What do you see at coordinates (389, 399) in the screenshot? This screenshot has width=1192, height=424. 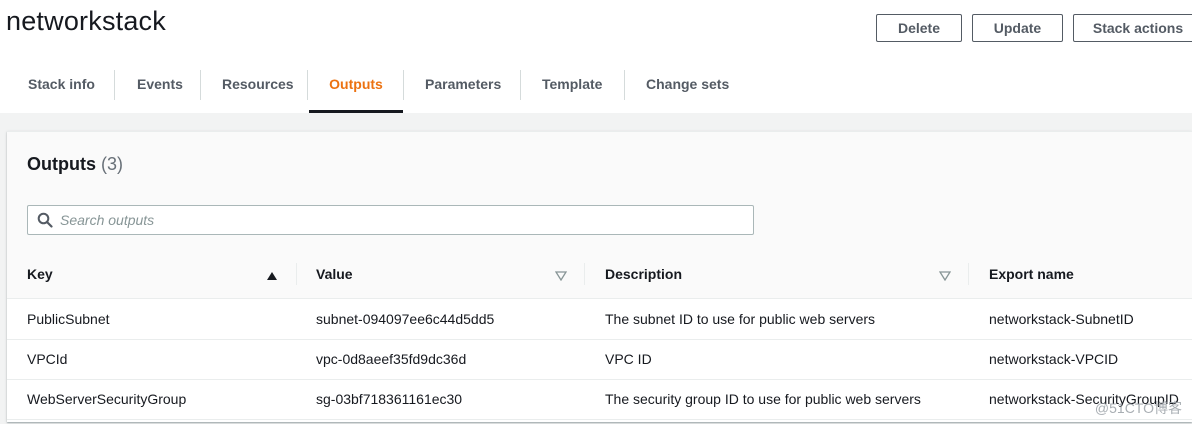 I see `cell-value: sg-03bf718361161ec30` at bounding box center [389, 399].